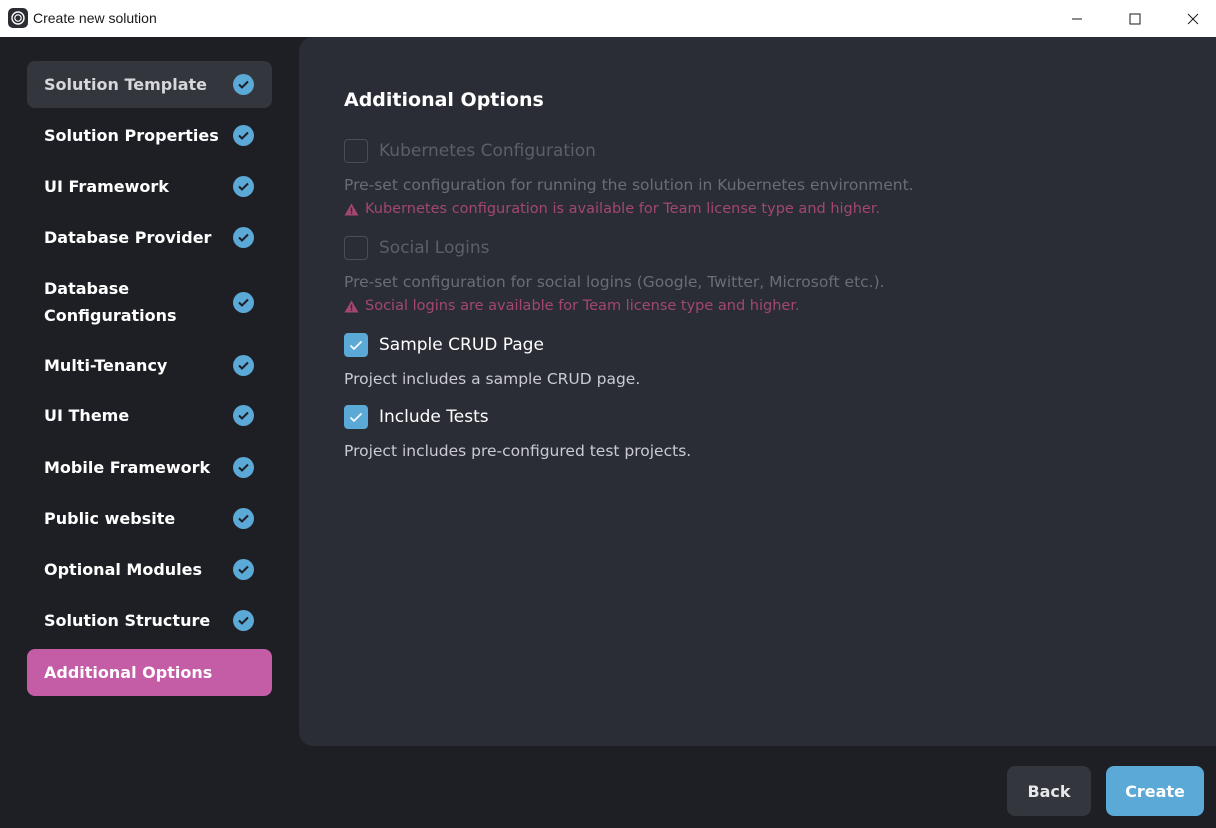  I want to click on option-label: Include Tests, so click(434, 417).